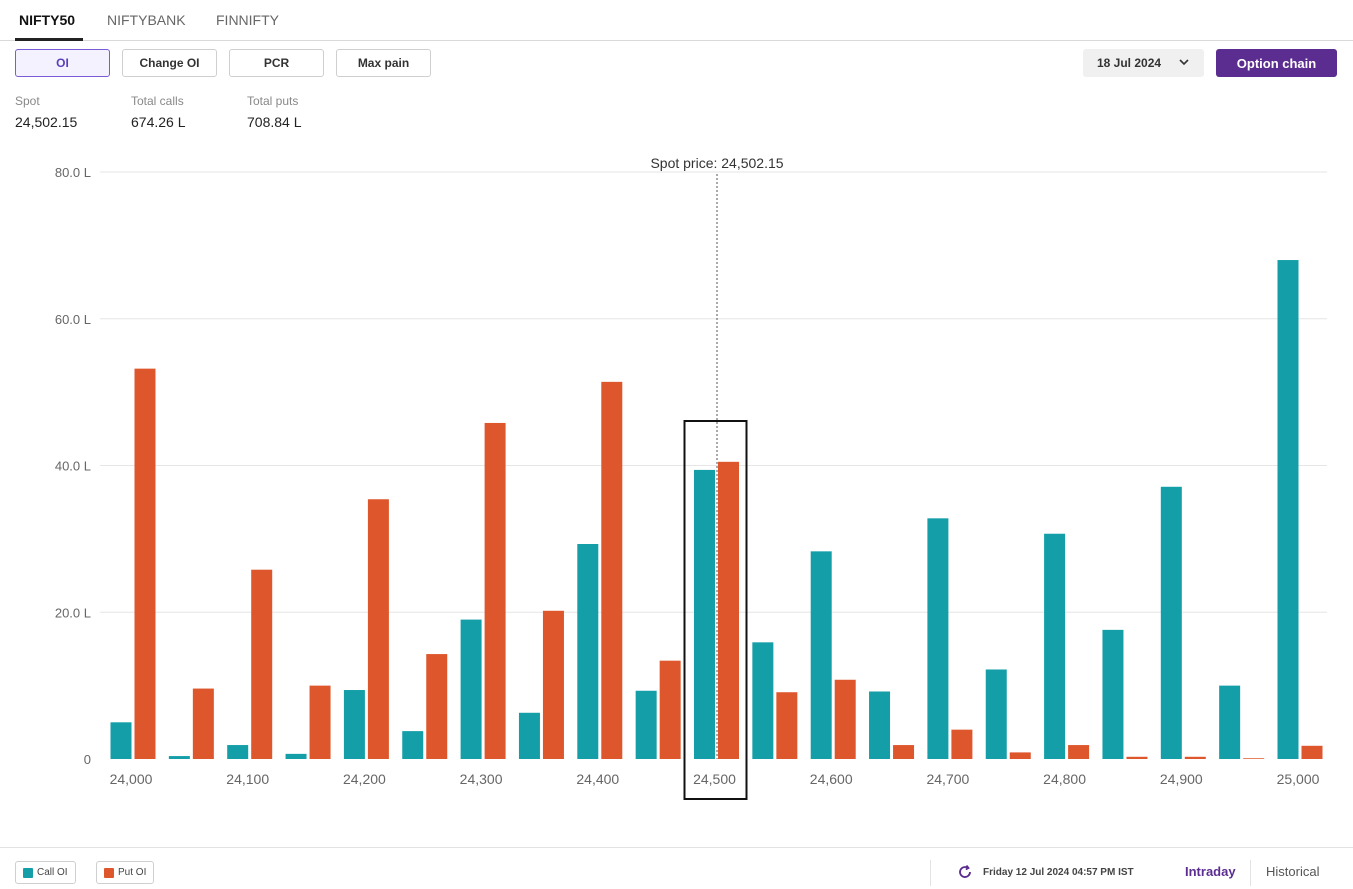 The image size is (1353, 889). I want to click on intraday-toggle: Intraday, so click(1210, 871).